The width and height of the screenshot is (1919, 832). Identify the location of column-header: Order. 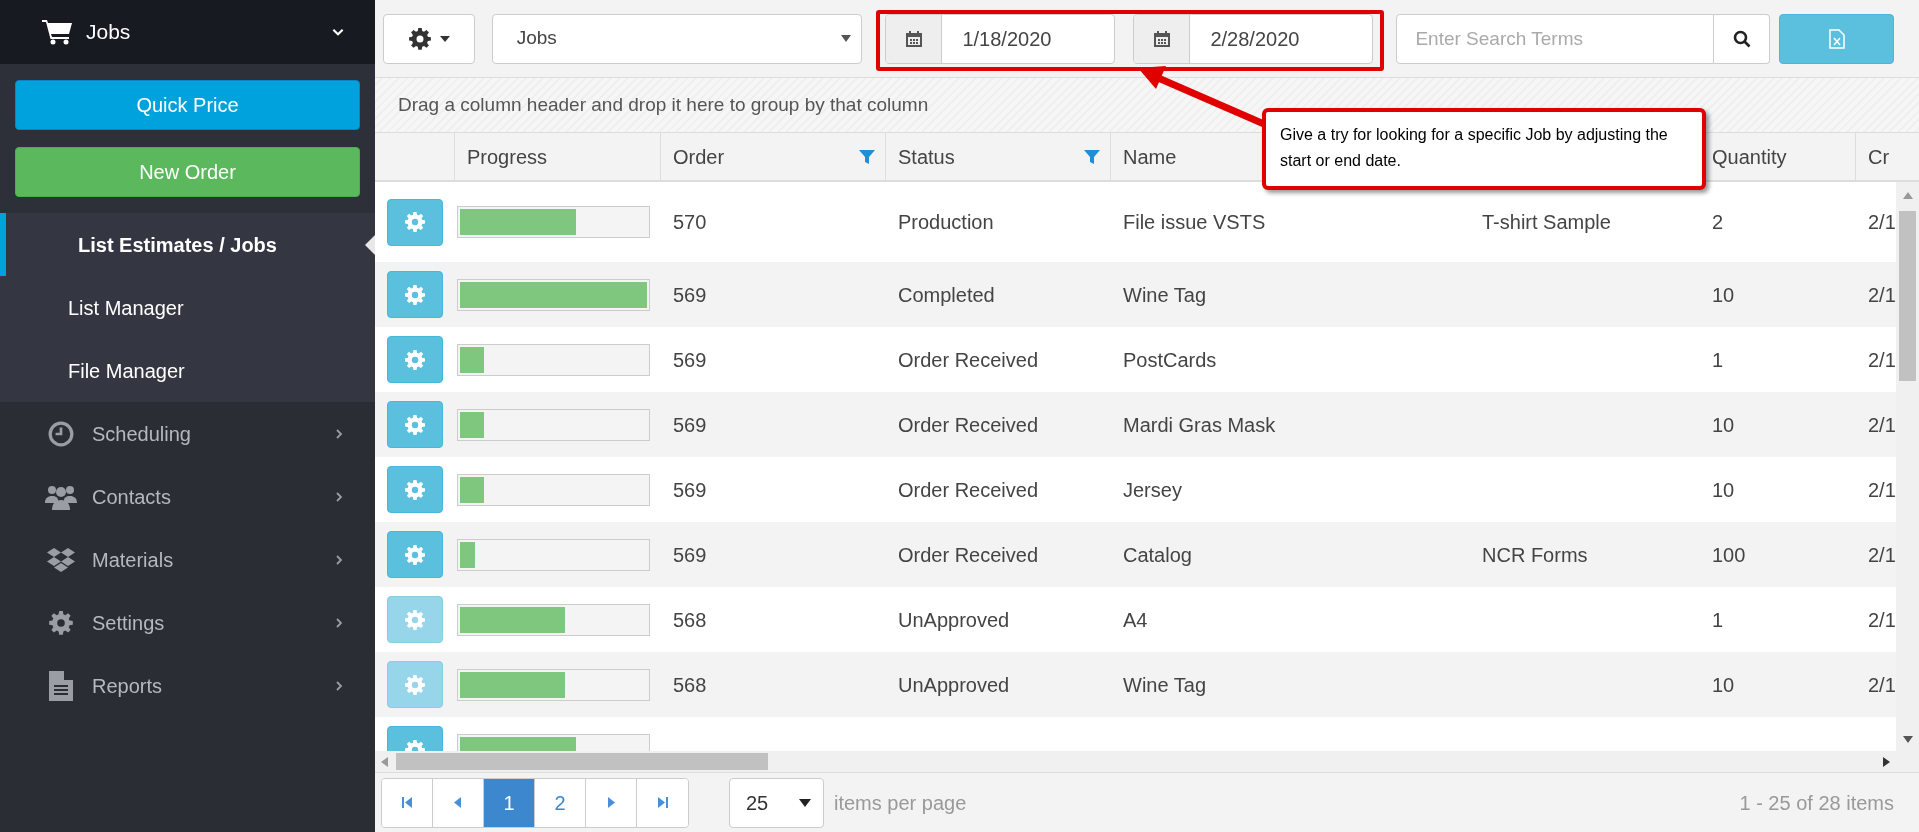
(699, 156).